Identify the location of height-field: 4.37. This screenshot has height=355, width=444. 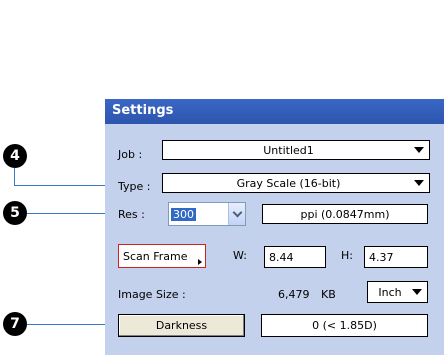
(396, 257).